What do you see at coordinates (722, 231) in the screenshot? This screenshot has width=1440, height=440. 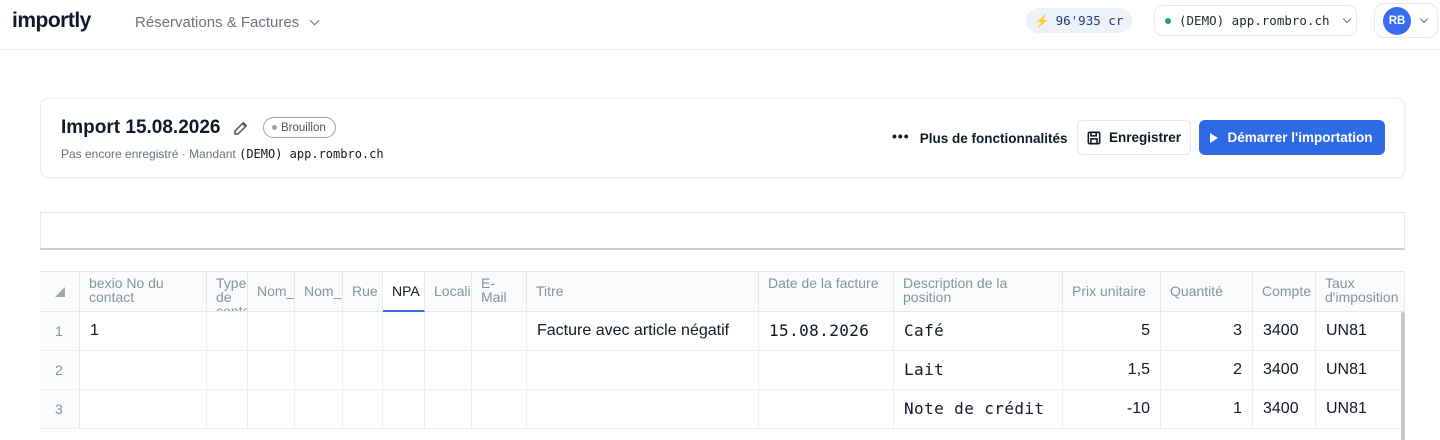 I see `formula-bar` at bounding box center [722, 231].